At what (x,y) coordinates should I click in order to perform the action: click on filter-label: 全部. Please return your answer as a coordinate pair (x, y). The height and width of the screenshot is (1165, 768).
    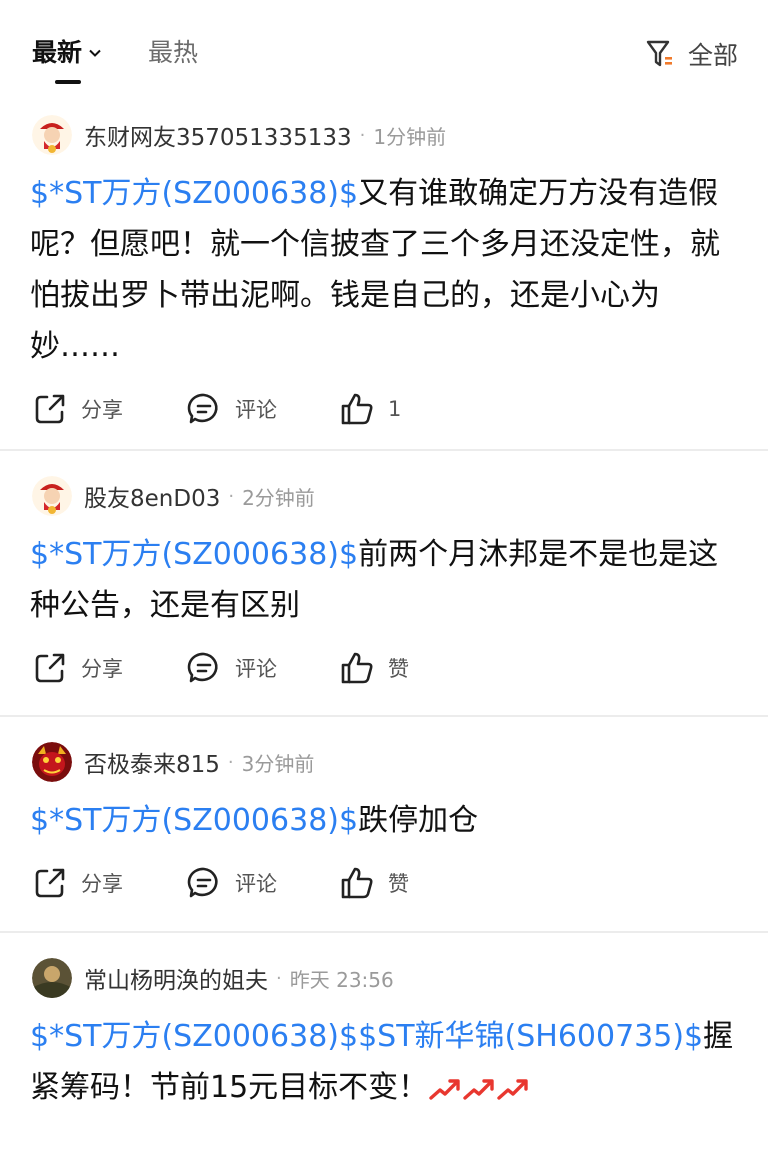
    Looking at the image, I should click on (712, 55).